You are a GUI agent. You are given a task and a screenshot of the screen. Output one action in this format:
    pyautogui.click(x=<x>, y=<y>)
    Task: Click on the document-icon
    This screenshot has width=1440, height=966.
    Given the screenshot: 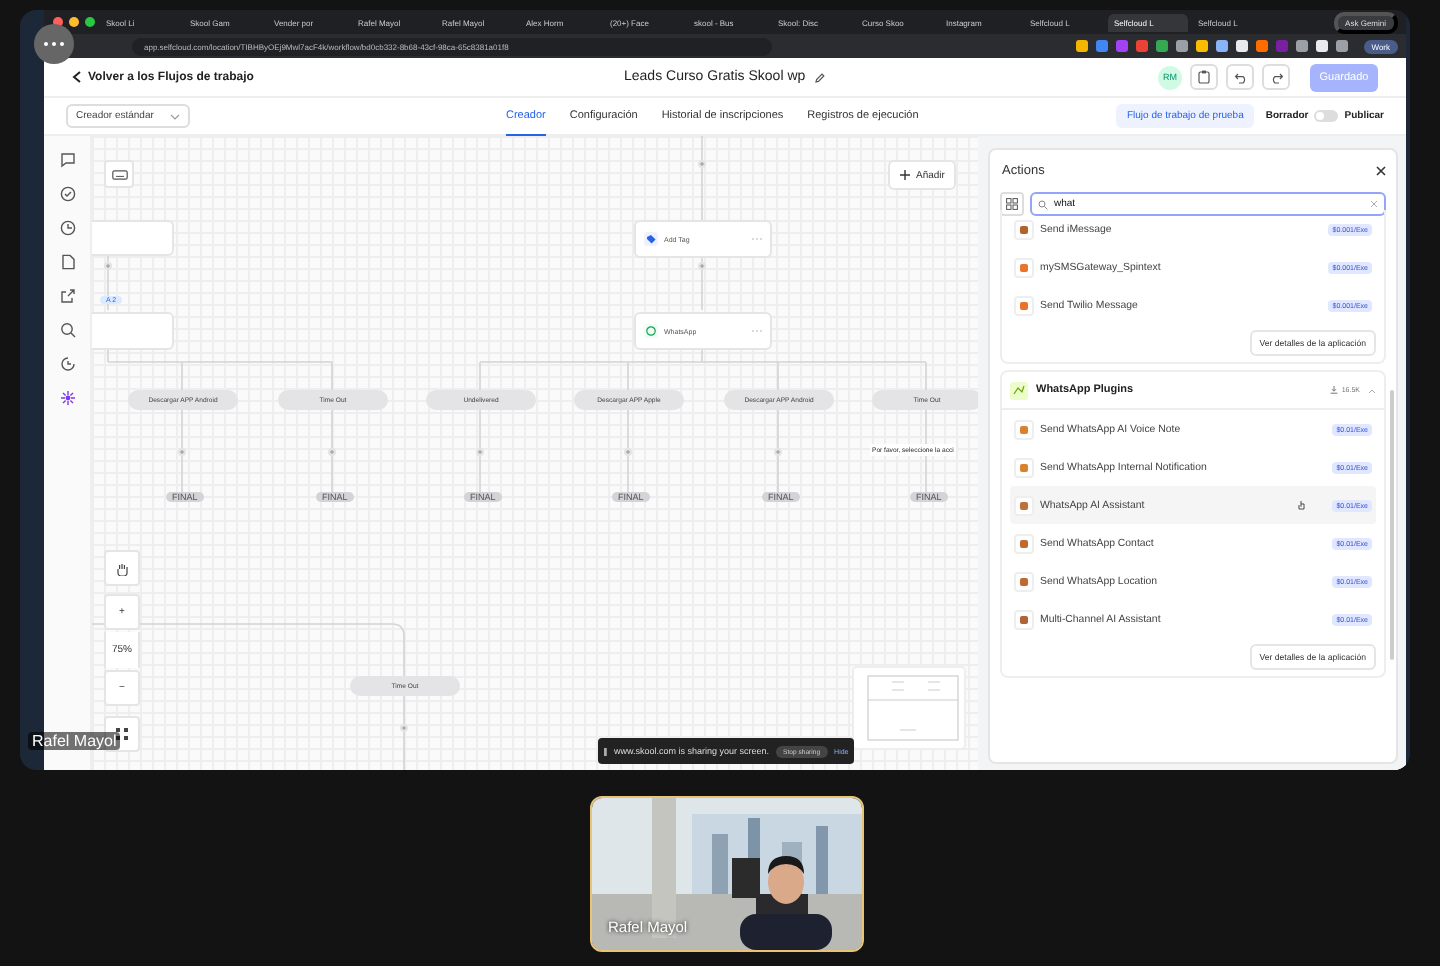 What is the action you would take?
    pyautogui.click(x=67, y=262)
    